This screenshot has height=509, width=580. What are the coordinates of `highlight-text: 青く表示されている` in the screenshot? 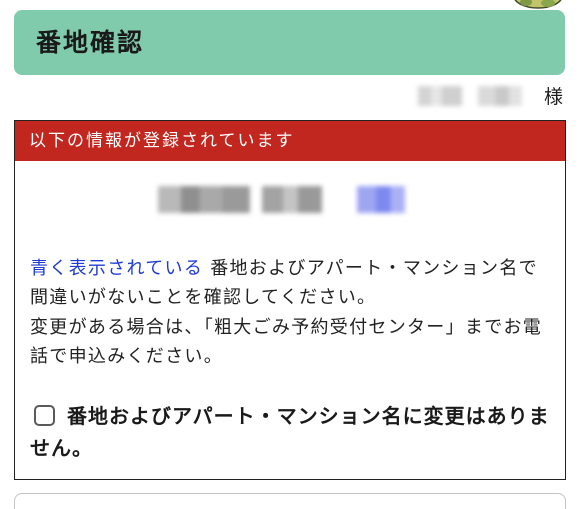 It's located at (117, 268).